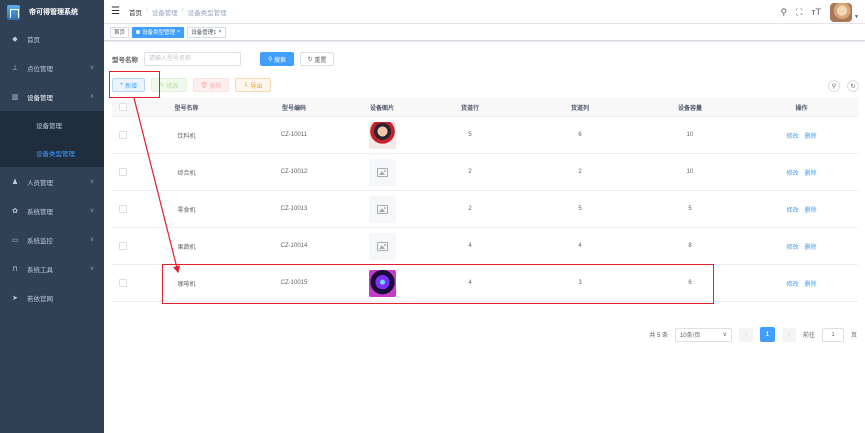 The image size is (865, 433). What do you see at coordinates (470, 135) in the screenshot?
I see `cell-rows: 5` at bounding box center [470, 135].